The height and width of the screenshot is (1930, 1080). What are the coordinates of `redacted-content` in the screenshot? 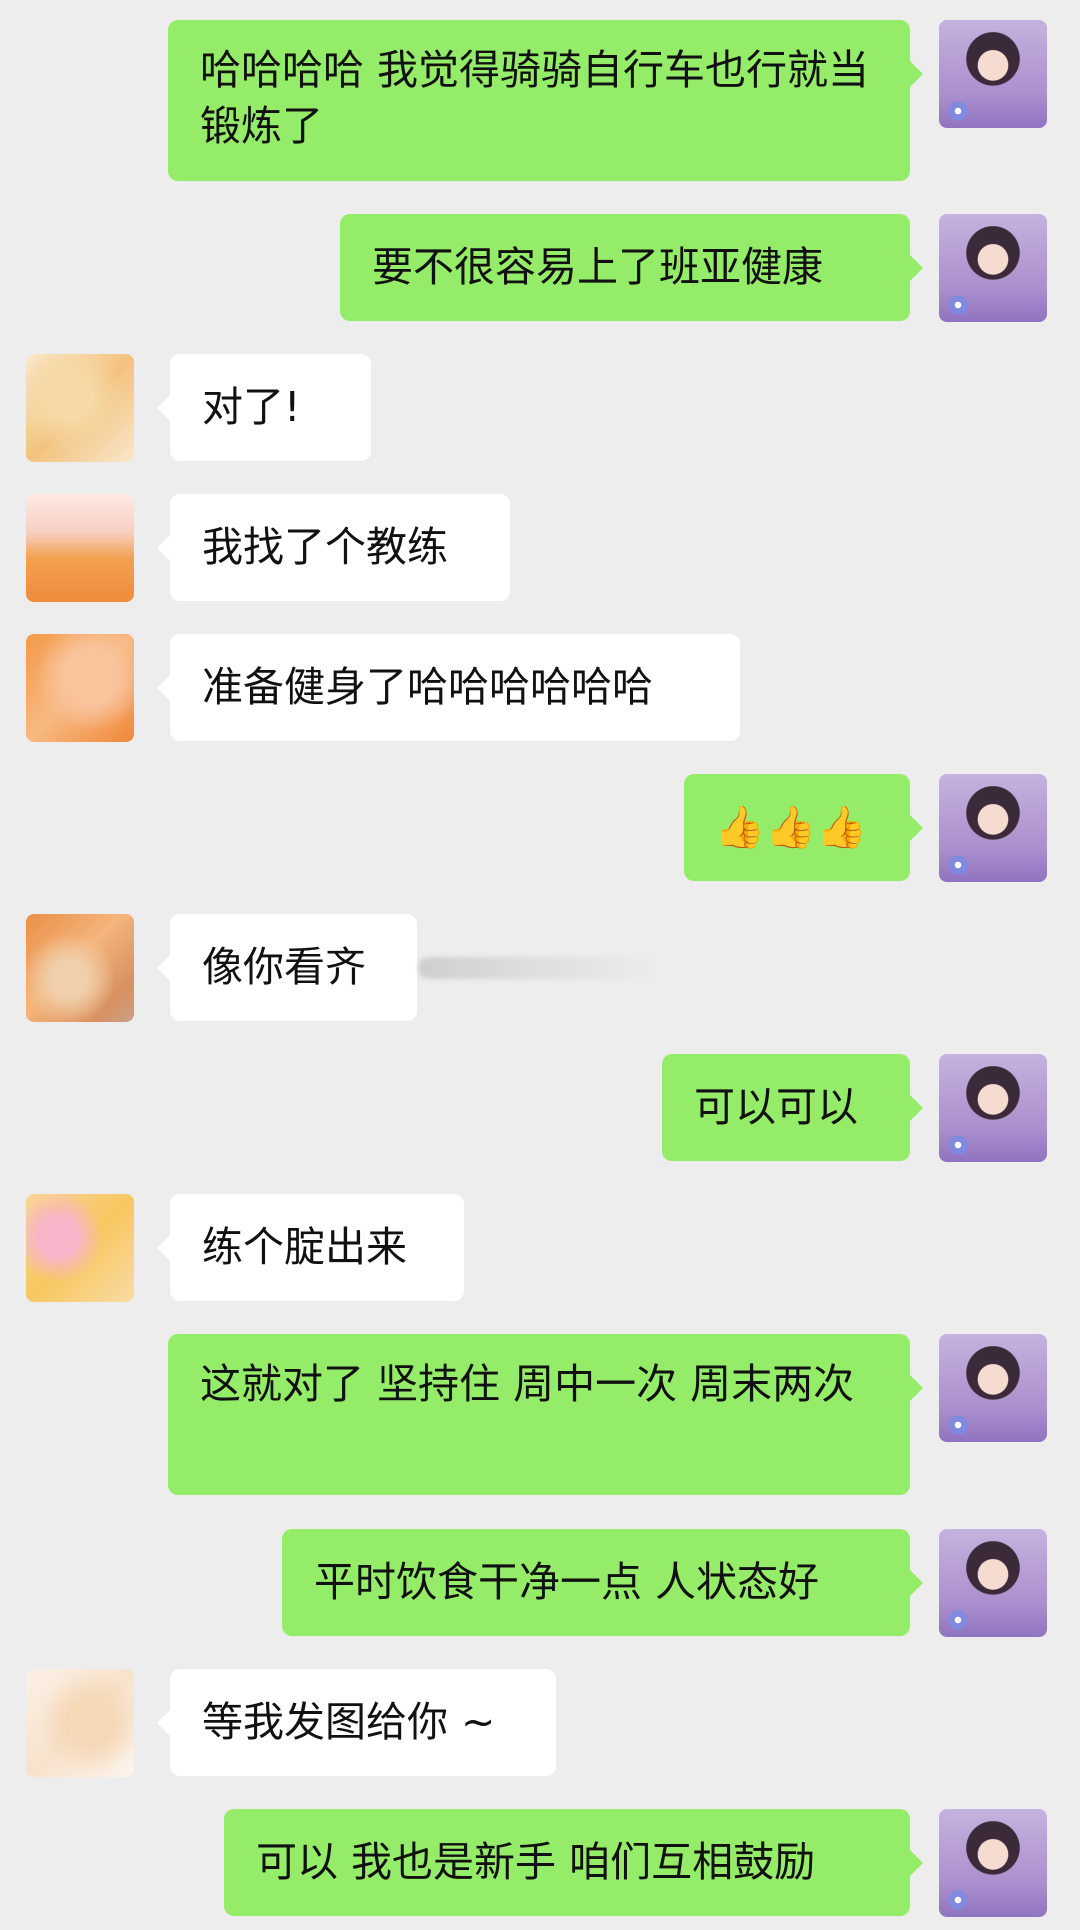 It's located at (540, 968).